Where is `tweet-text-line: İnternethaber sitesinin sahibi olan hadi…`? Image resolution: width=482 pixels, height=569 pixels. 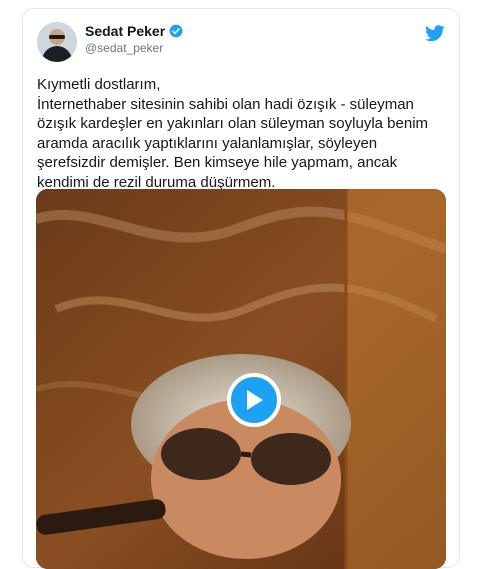 tweet-text-line: İnternethaber sitesinin sahibi olan hadi… is located at coordinates (233, 143).